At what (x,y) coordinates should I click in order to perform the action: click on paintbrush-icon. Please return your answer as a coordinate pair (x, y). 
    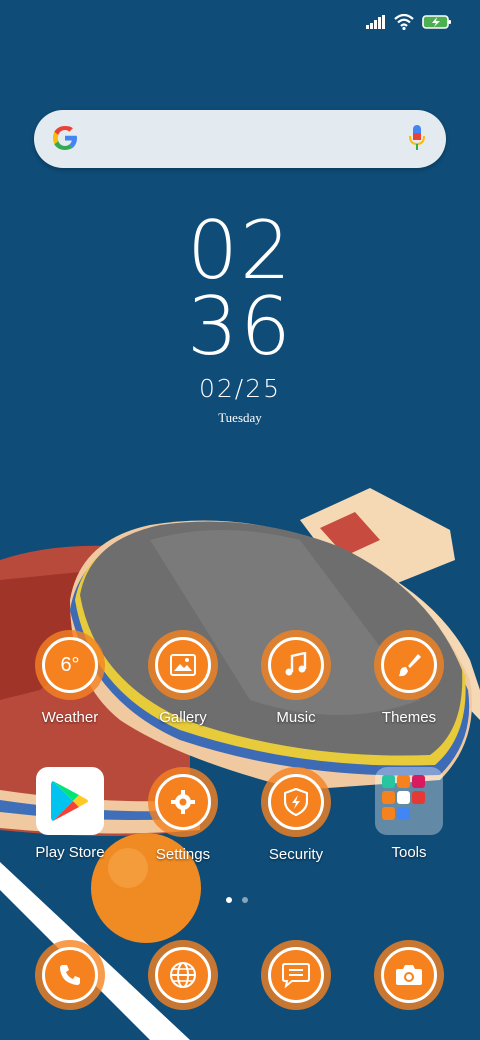
    Looking at the image, I should click on (409, 665).